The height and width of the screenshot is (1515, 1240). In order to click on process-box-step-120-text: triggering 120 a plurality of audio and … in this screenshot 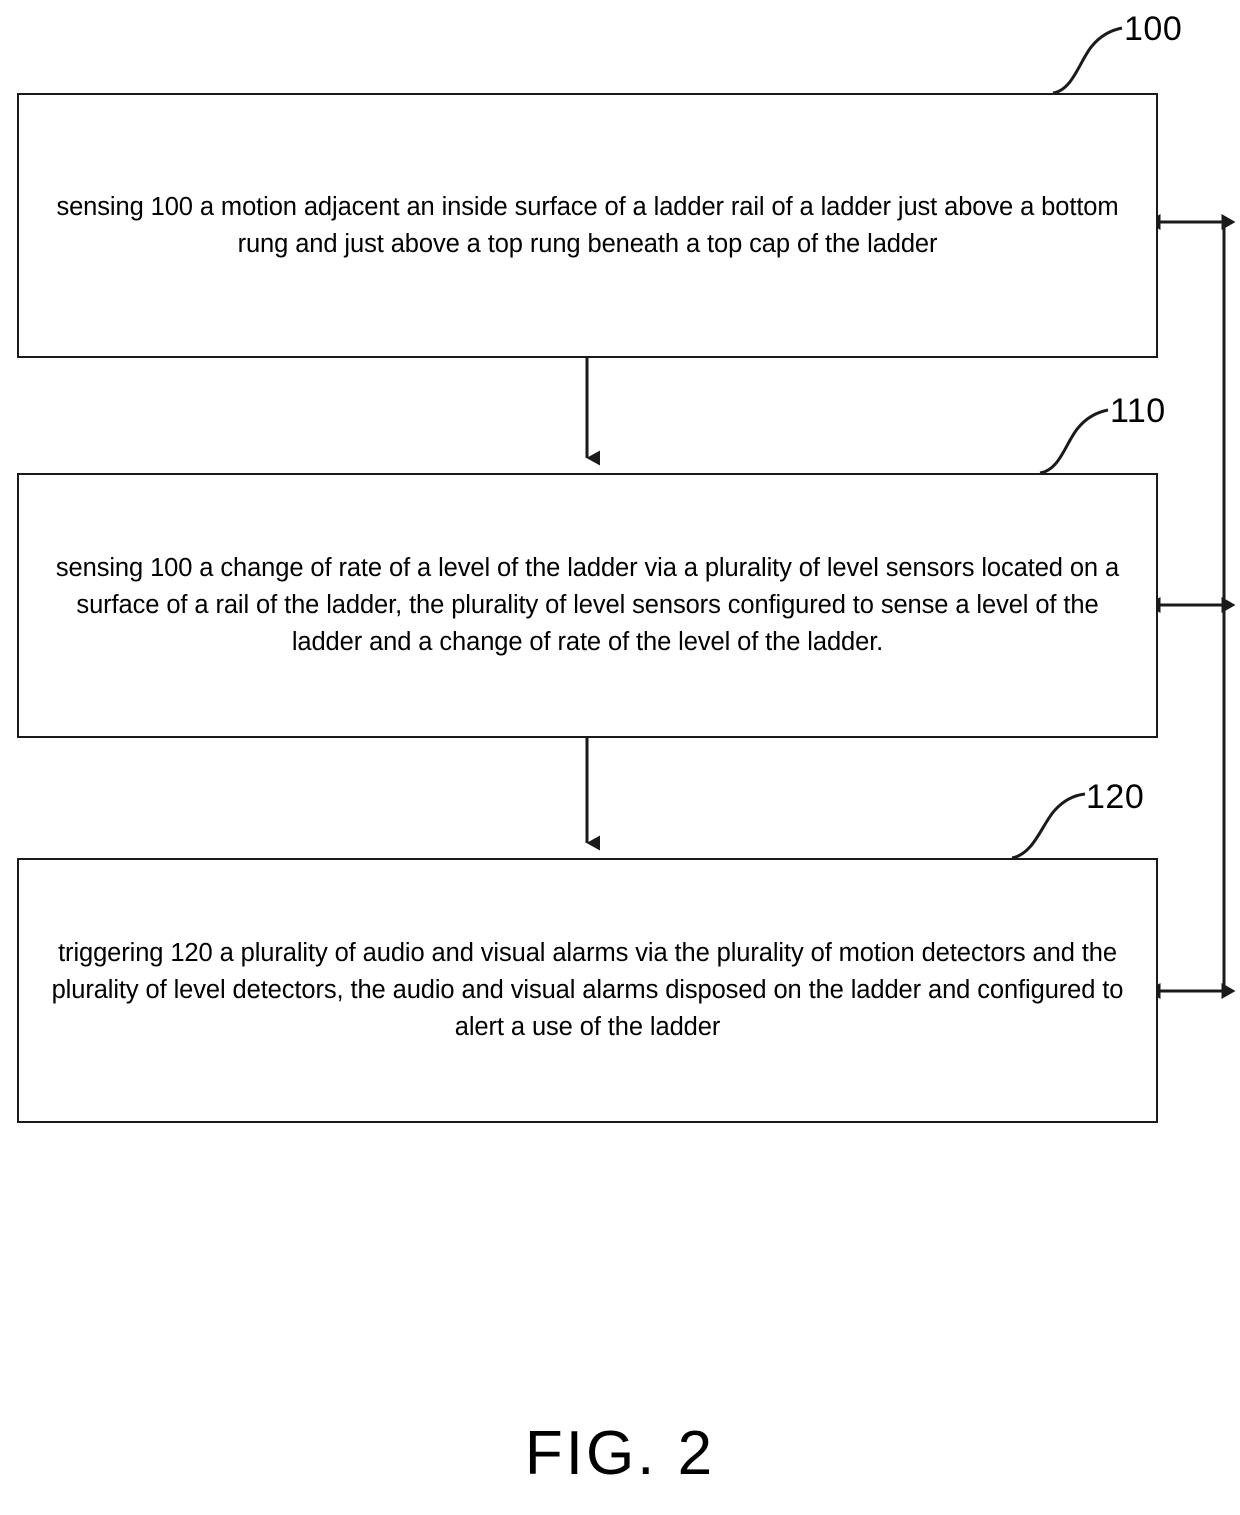, I will do `click(587, 990)`.